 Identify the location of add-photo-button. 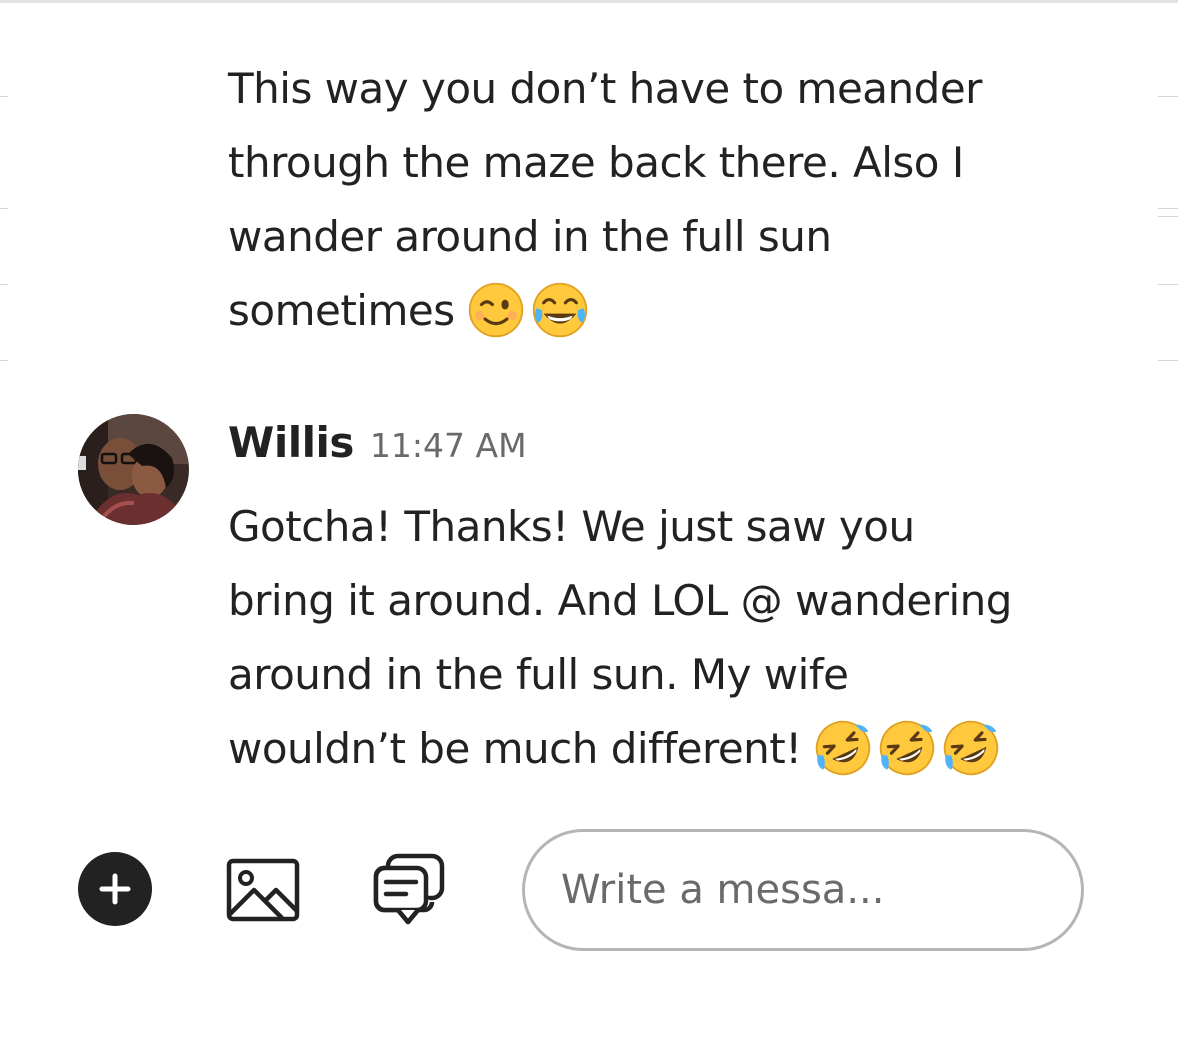
(263, 890).